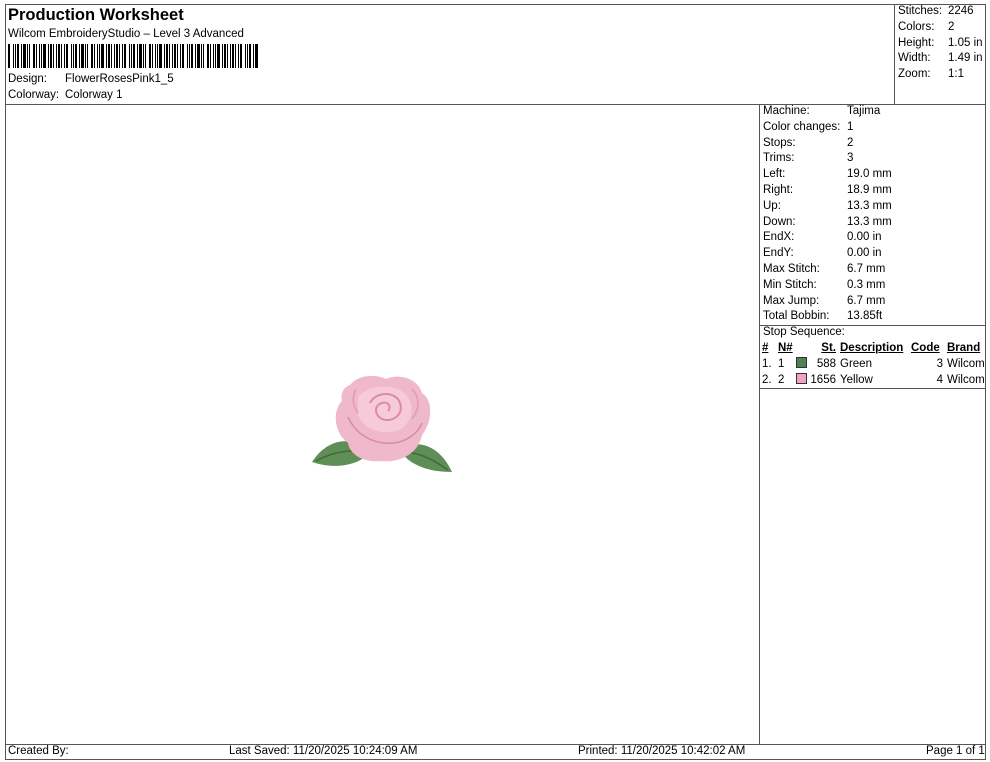 This screenshot has height=762, width=990. What do you see at coordinates (936, 11) in the screenshot?
I see `summary-row-stitches: Stitches: 2246` at bounding box center [936, 11].